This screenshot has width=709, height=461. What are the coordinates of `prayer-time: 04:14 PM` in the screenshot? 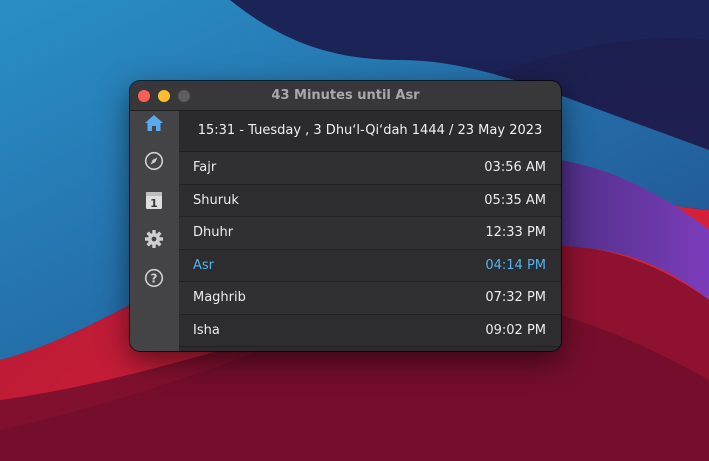 It's located at (515, 265).